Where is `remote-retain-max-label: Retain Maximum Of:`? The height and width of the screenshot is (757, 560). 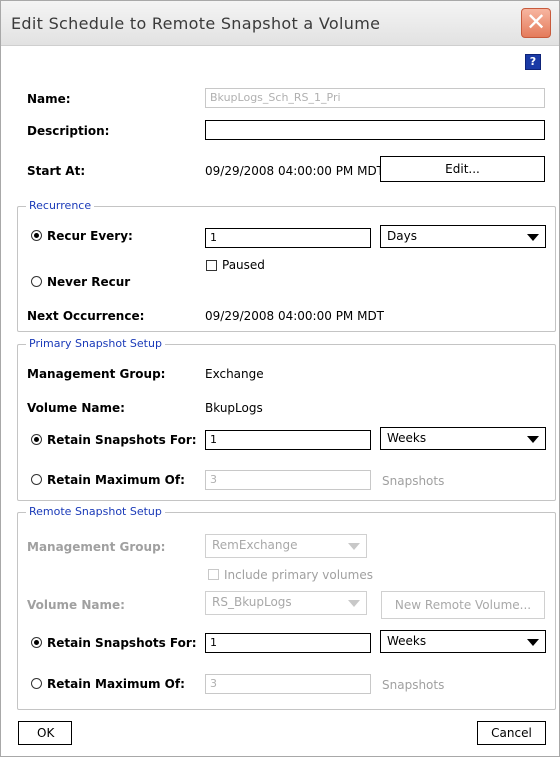 remote-retain-max-label: Retain Maximum Of: is located at coordinates (116, 684).